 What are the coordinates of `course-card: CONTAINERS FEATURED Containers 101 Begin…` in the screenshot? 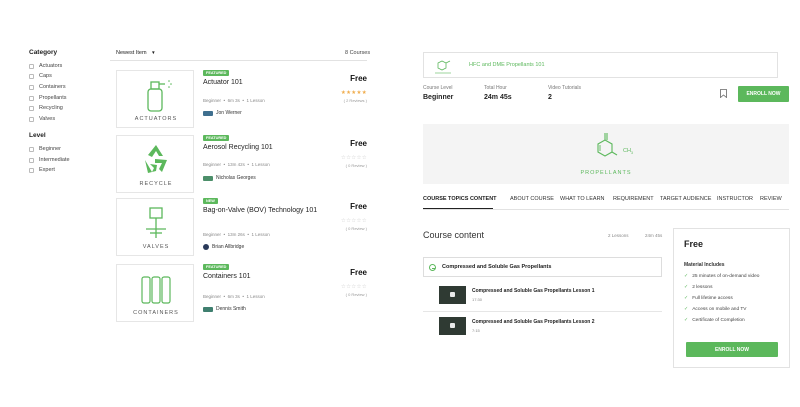 It's located at (241, 293).